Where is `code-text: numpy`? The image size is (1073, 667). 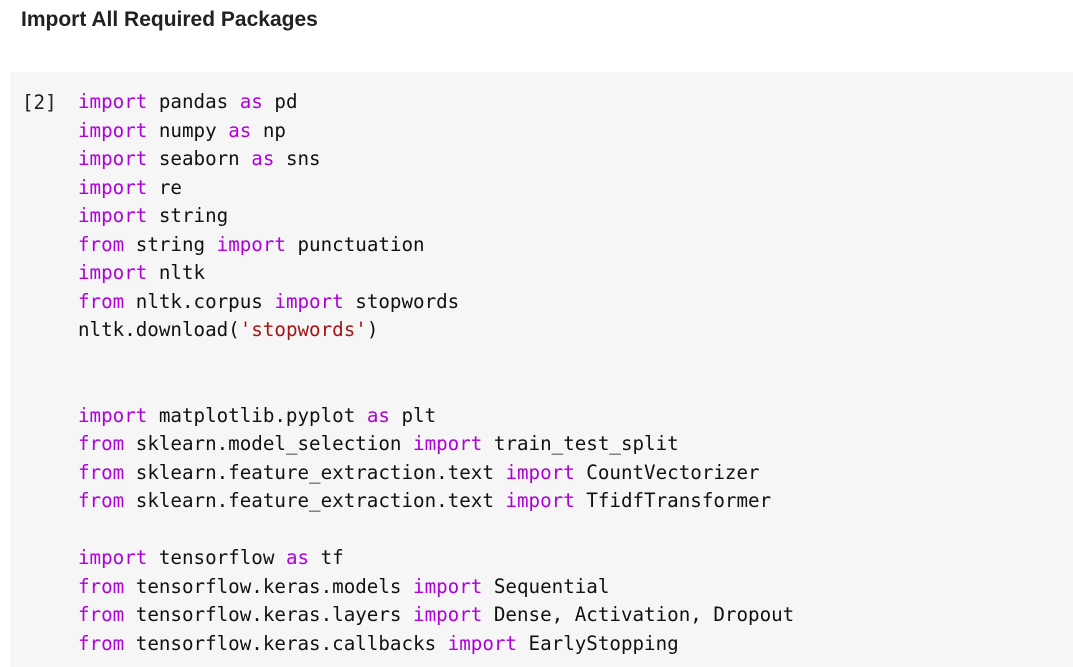
code-text: numpy is located at coordinates (188, 130).